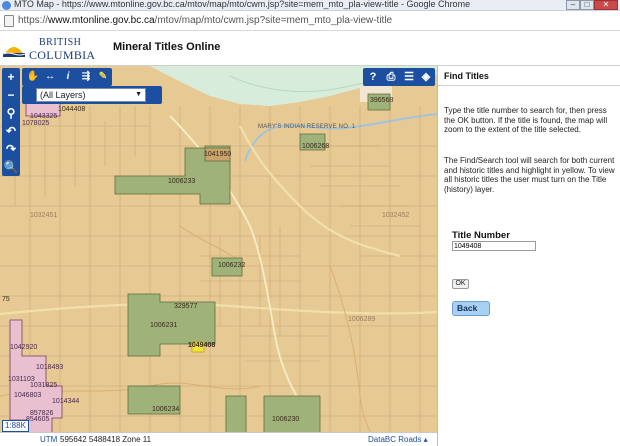 Image resolution: width=620 pixels, height=446 pixels. I want to click on minimize-button: –, so click(573, 5).